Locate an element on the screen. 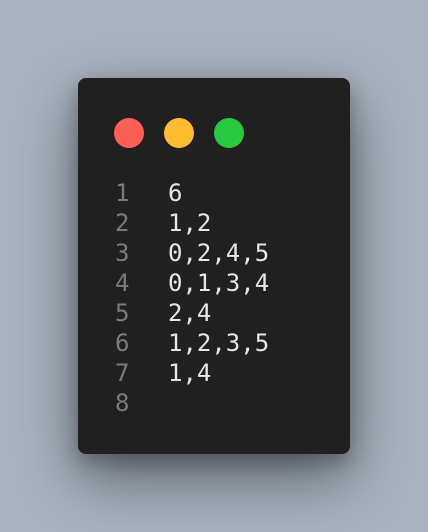 This screenshot has height=532, width=428. maximize-button is located at coordinates (229, 133).